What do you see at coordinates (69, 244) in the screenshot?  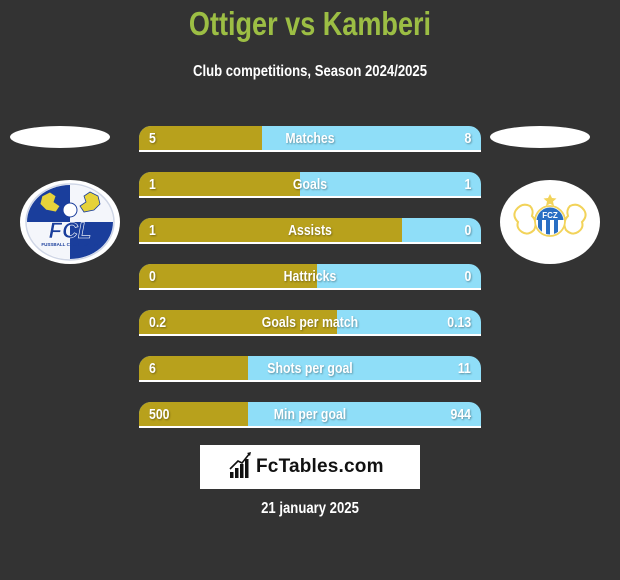 I see `svg-text: FUSSBALL CLUB LUZERN` at bounding box center [69, 244].